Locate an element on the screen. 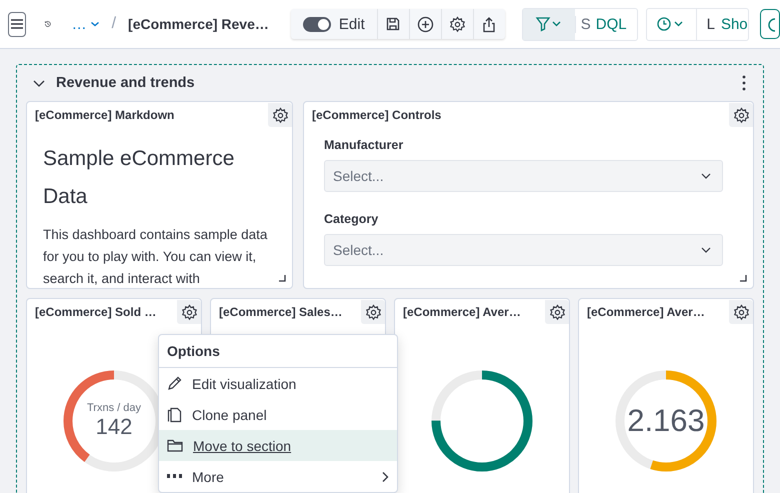  menu-button is located at coordinates (17, 24).